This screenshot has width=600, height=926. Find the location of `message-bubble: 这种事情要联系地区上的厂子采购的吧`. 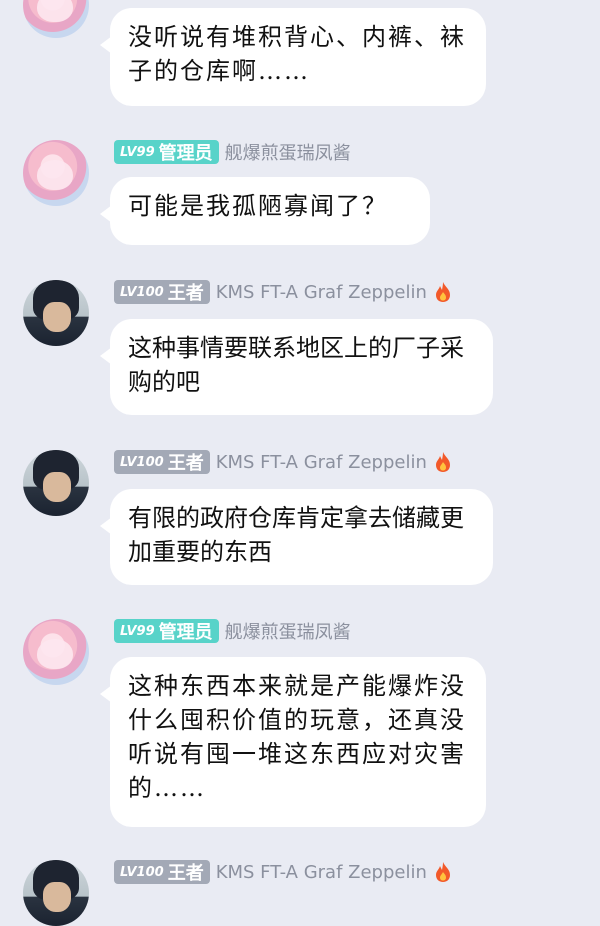

message-bubble: 这种事情要联系地区上的厂子采购的吧 is located at coordinates (296, 367).